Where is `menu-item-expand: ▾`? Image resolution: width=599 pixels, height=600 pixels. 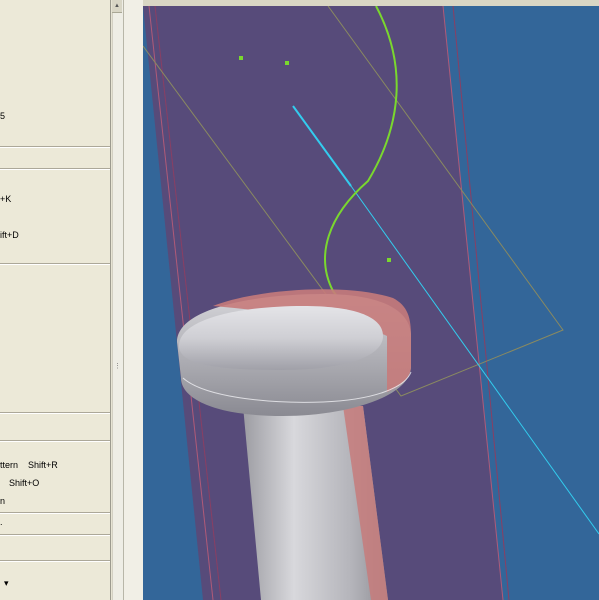
menu-item-expand: ▾ is located at coordinates (6, 583).